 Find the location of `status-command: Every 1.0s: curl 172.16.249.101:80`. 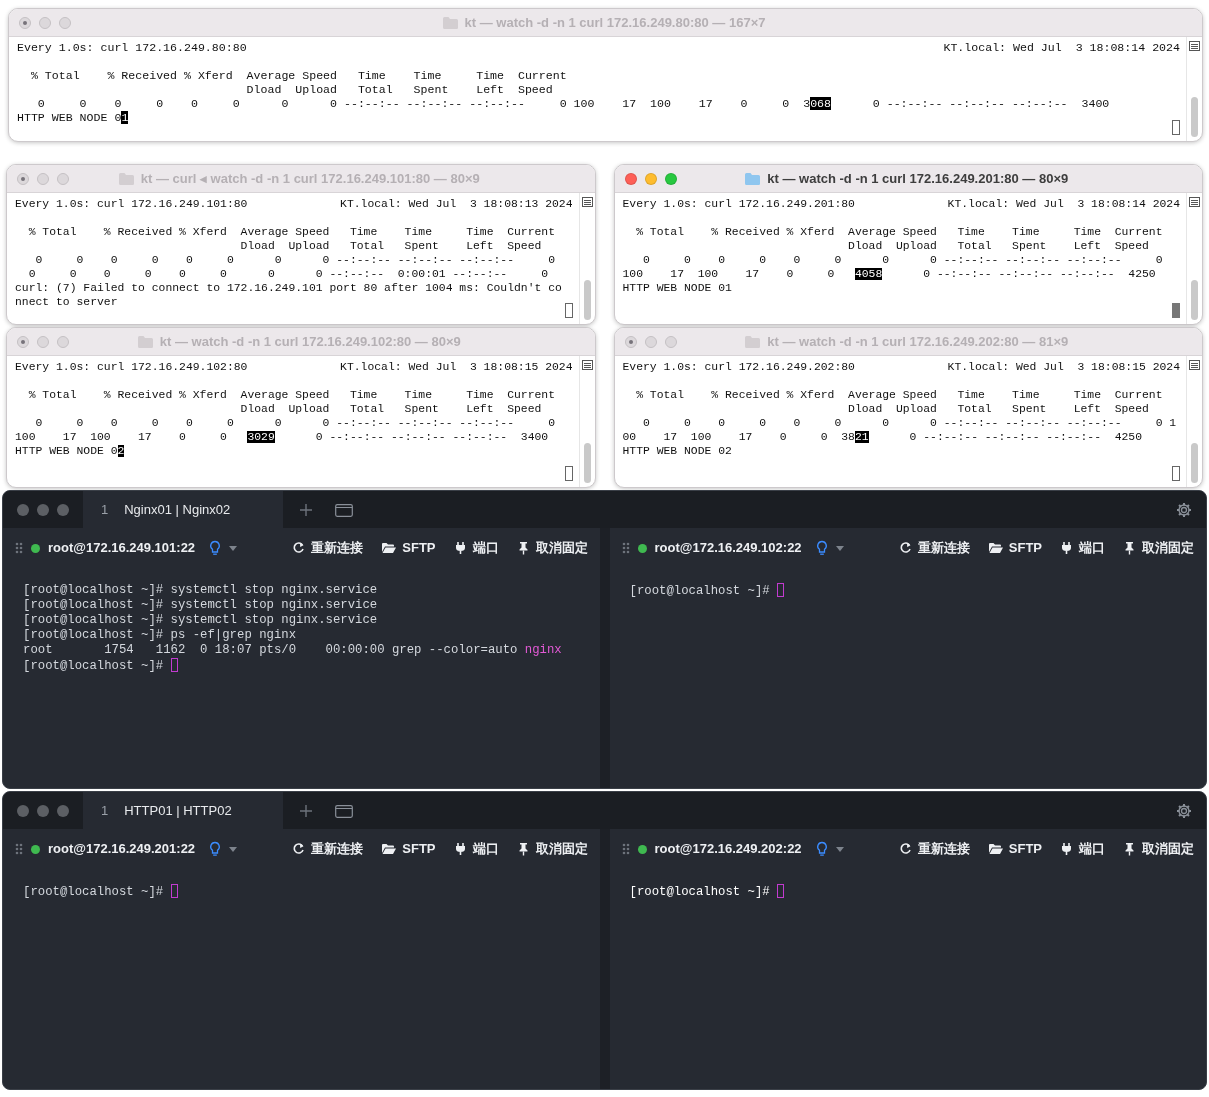

status-command: Every 1.0s: curl 172.16.249.101:80 is located at coordinates (131, 204).